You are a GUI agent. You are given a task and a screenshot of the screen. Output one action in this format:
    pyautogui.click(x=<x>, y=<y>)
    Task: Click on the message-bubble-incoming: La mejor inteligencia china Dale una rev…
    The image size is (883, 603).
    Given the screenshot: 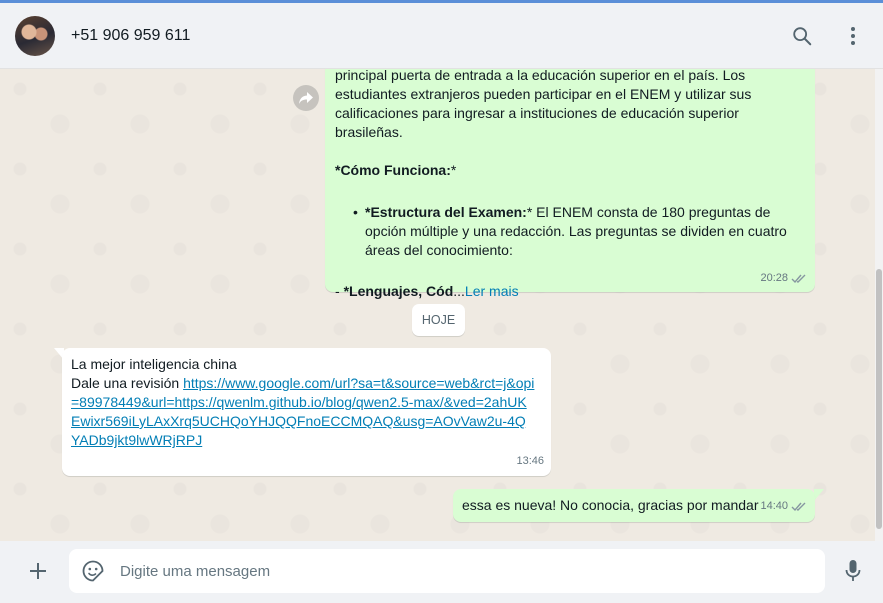 What is the action you would take?
    pyautogui.click(x=306, y=412)
    